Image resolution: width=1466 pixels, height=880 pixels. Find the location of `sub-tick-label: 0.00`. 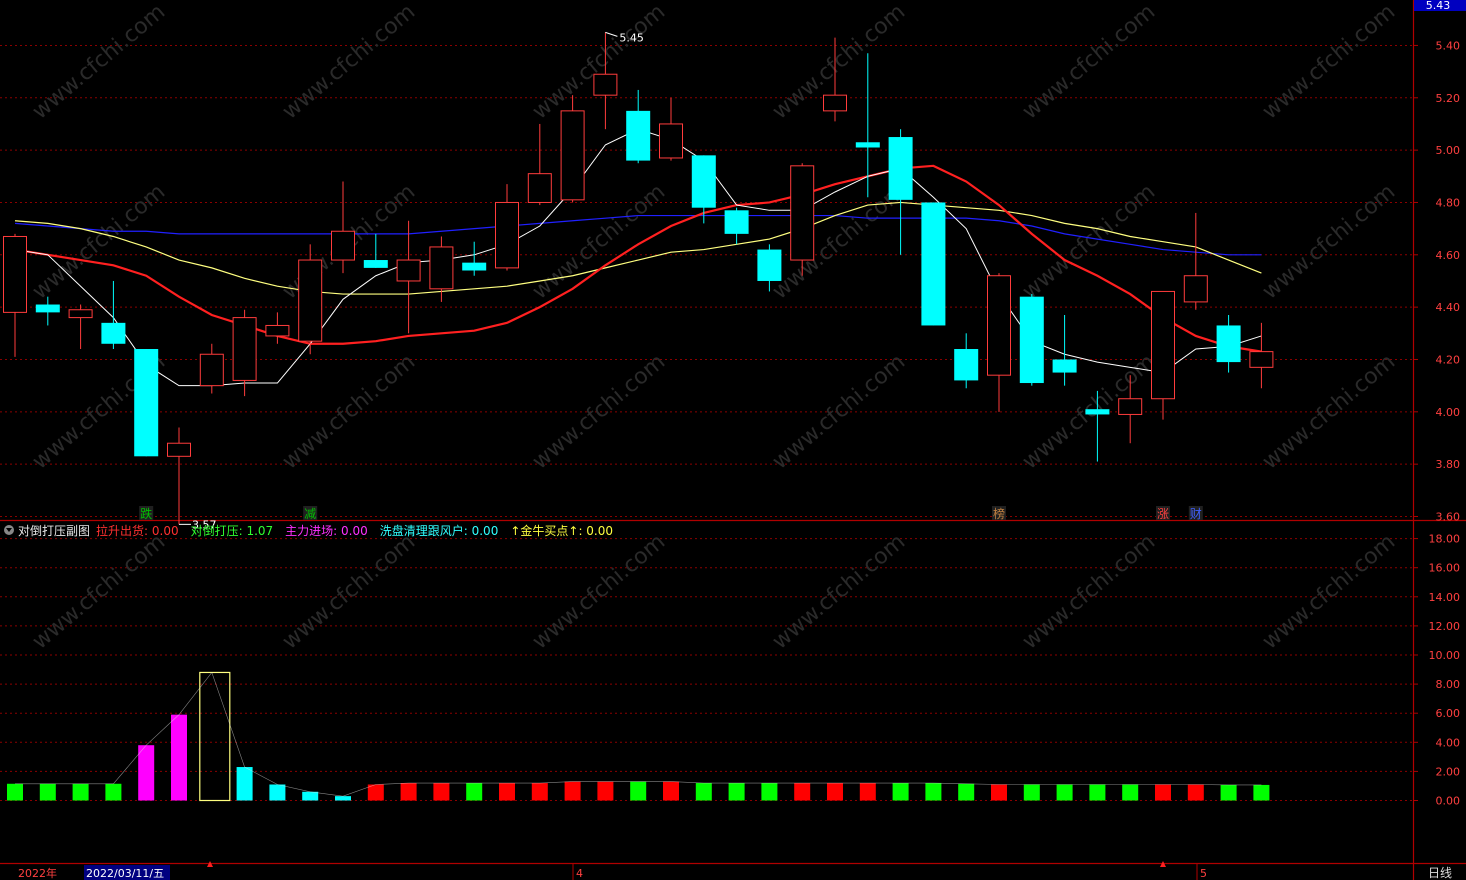

sub-tick-label: 0.00 is located at coordinates (1448, 801).